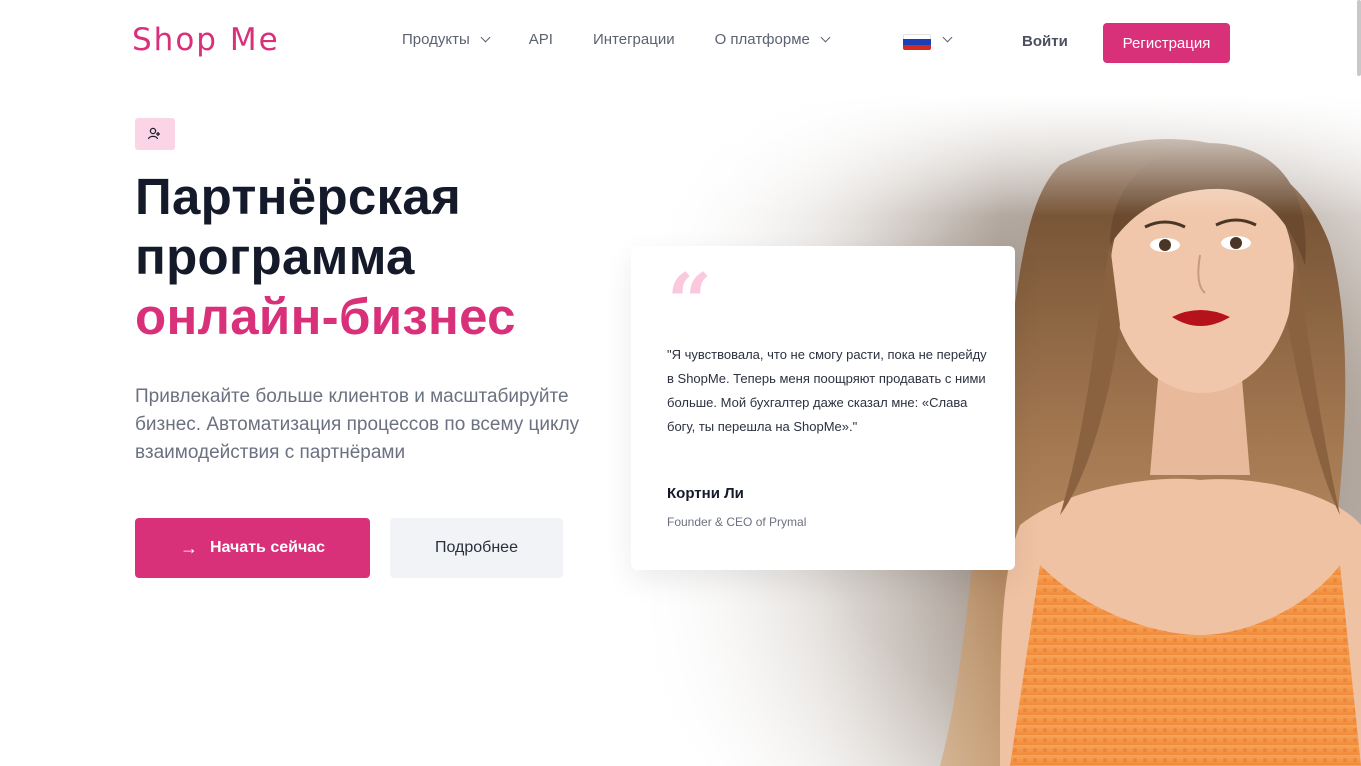  What do you see at coordinates (689, 302) in the screenshot?
I see `quote-icon: “` at bounding box center [689, 302].